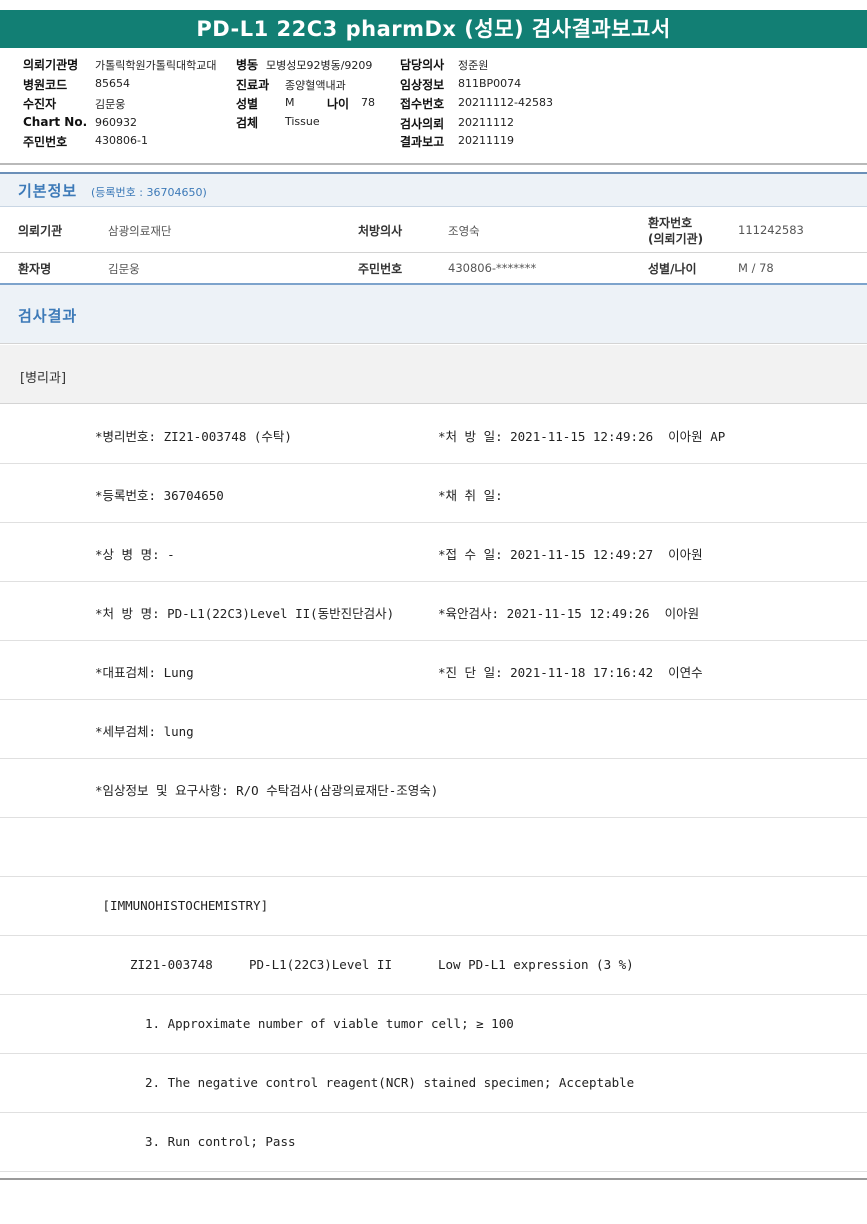 Image resolution: width=867 pixels, height=1224 pixels. What do you see at coordinates (247, 65) in the screenshot?
I see `header-label-ward: 병동` at bounding box center [247, 65].